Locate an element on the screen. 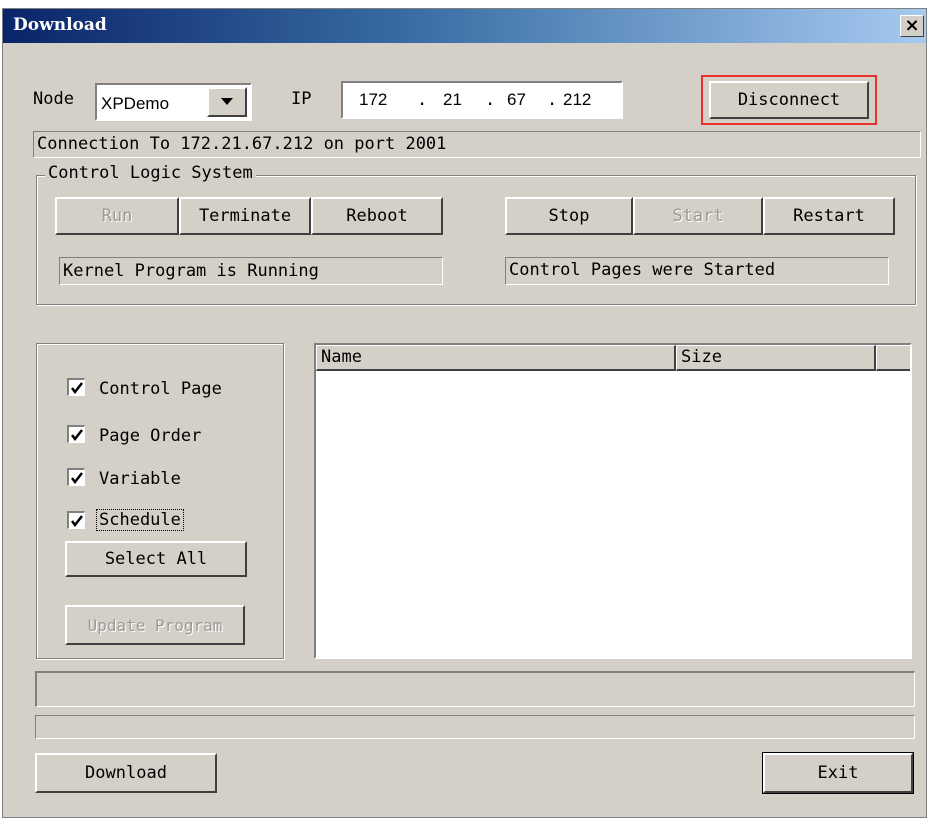 This screenshot has width=929, height=820. control-logic-title: Control Logic System is located at coordinates (150, 173).